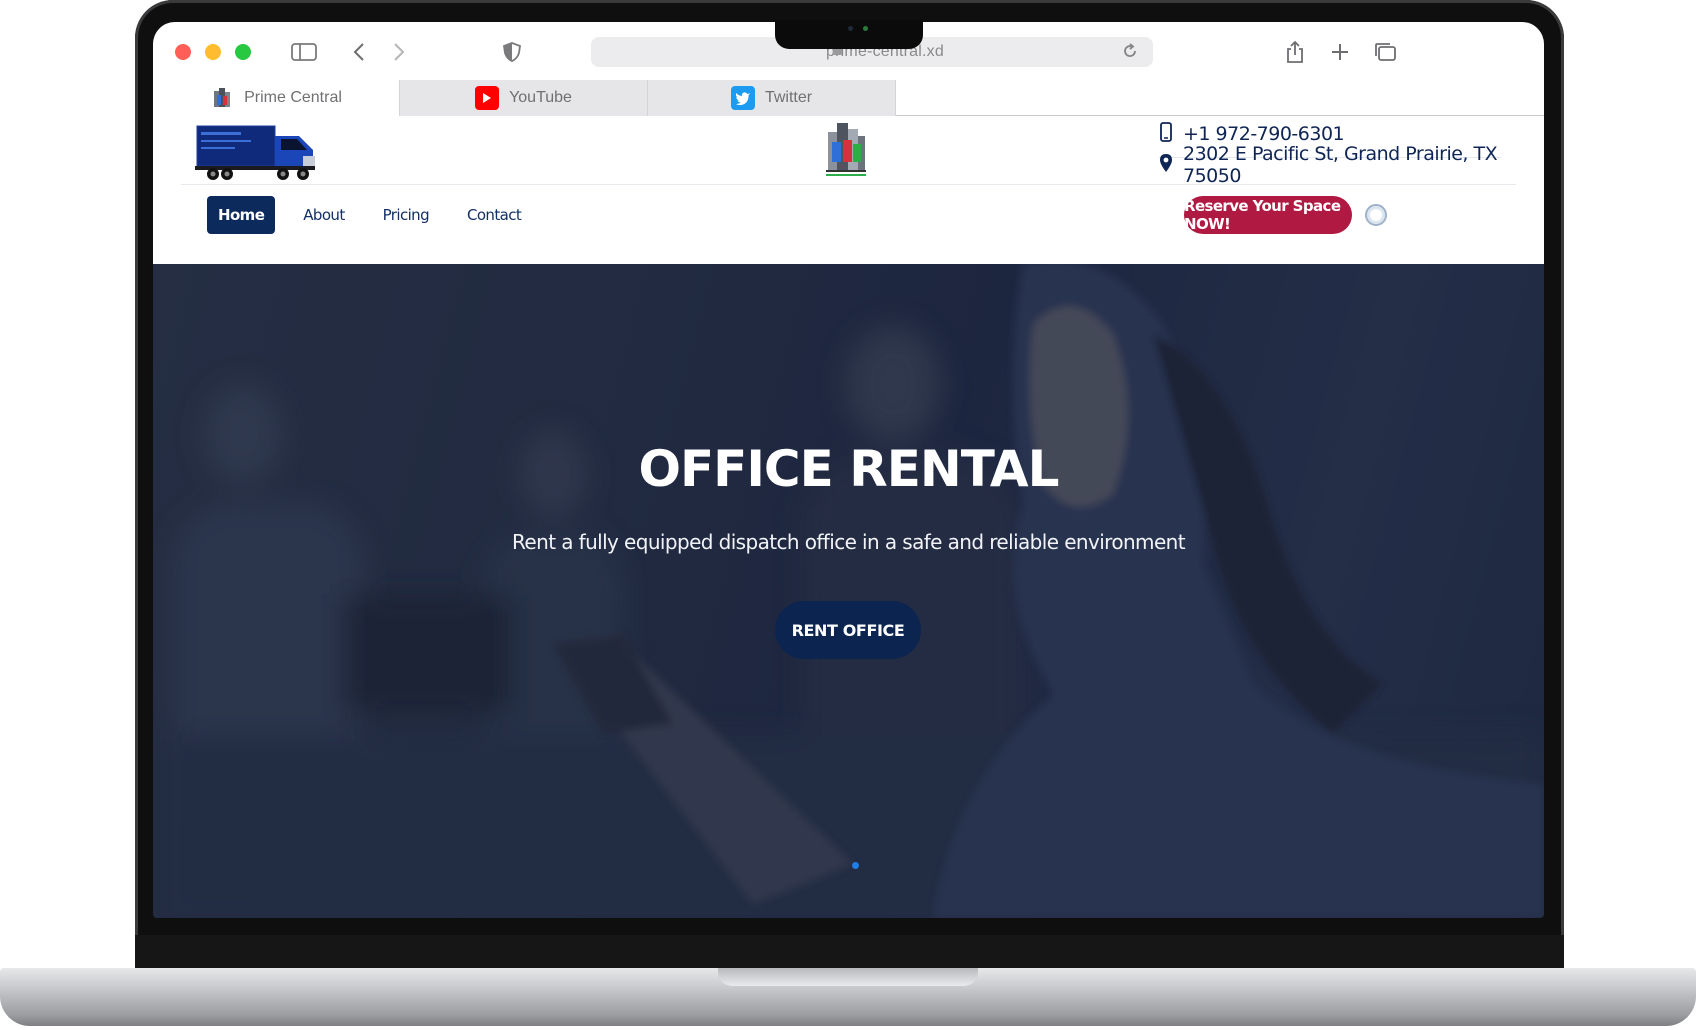 This screenshot has height=1030, width=1696. I want to click on rent-office-button: RENT OFFICE, so click(848, 630).